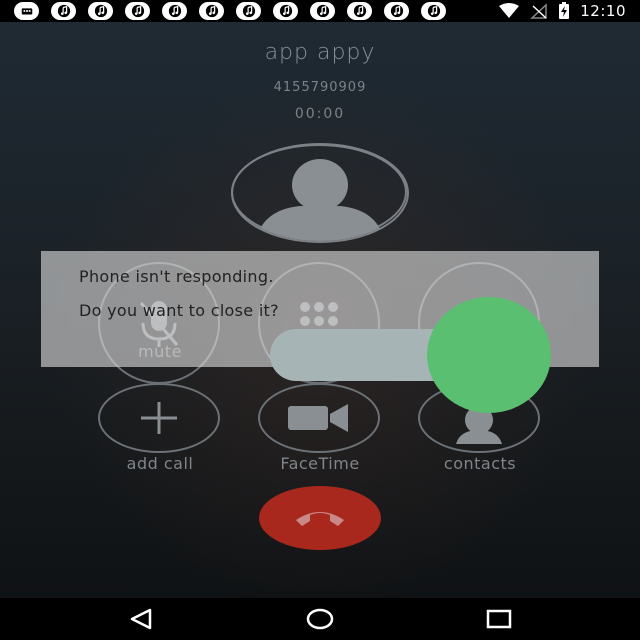 Image resolution: width=640 pixels, height=640 pixels. I want to click on video-camera-icon, so click(318, 418).